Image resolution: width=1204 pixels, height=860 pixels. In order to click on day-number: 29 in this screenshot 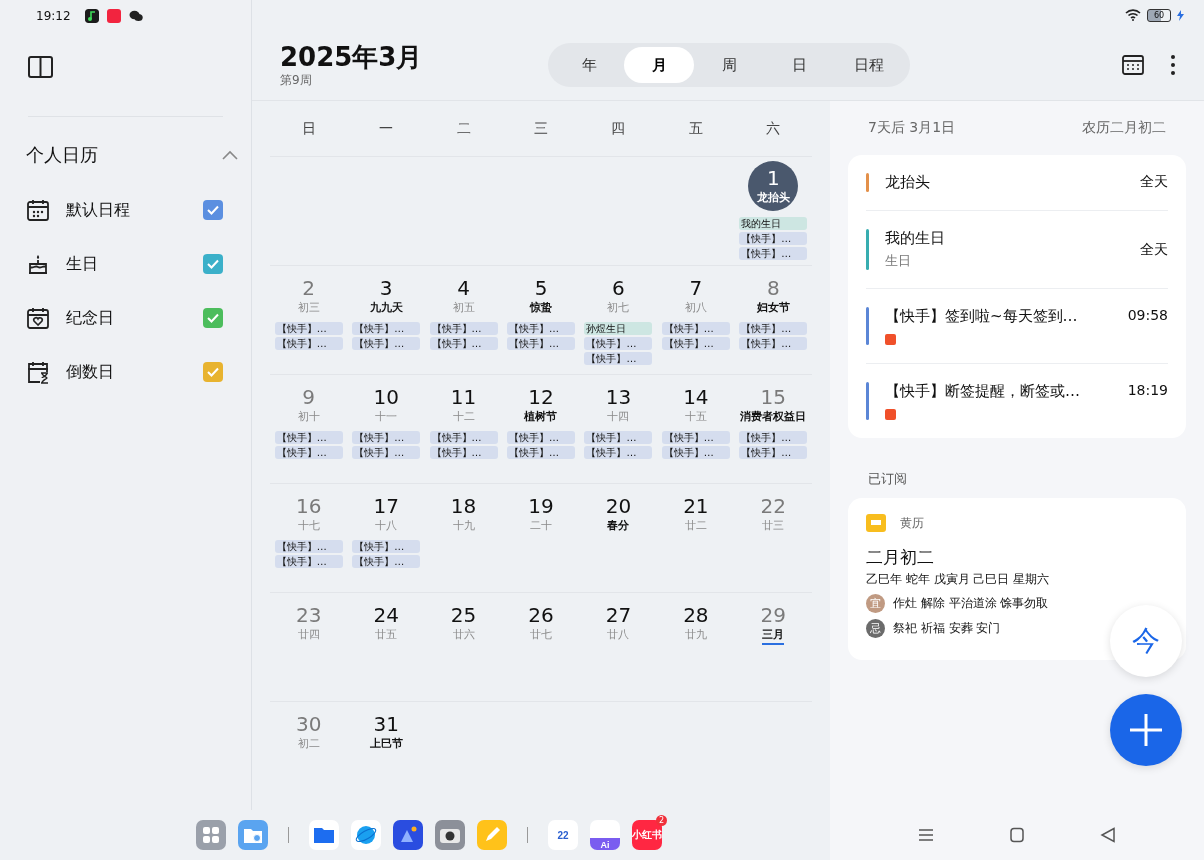, I will do `click(773, 615)`.